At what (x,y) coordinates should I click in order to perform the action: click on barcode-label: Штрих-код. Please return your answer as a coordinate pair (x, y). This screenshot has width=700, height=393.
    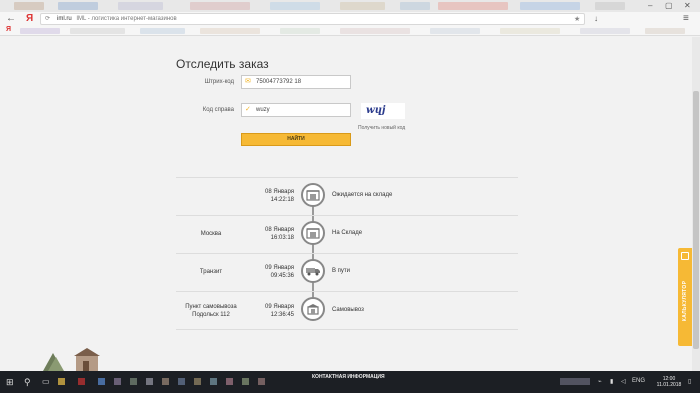
    Looking at the image, I should click on (219, 82).